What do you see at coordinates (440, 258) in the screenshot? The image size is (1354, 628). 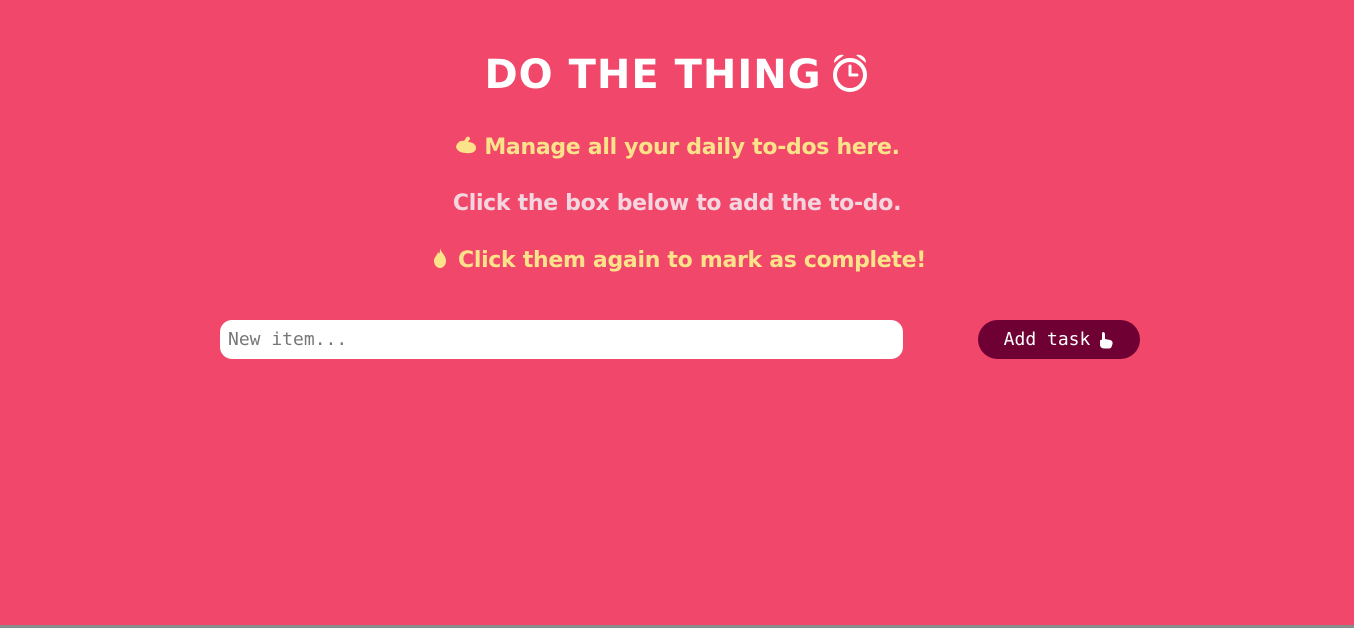 I see `fire-icon` at bounding box center [440, 258].